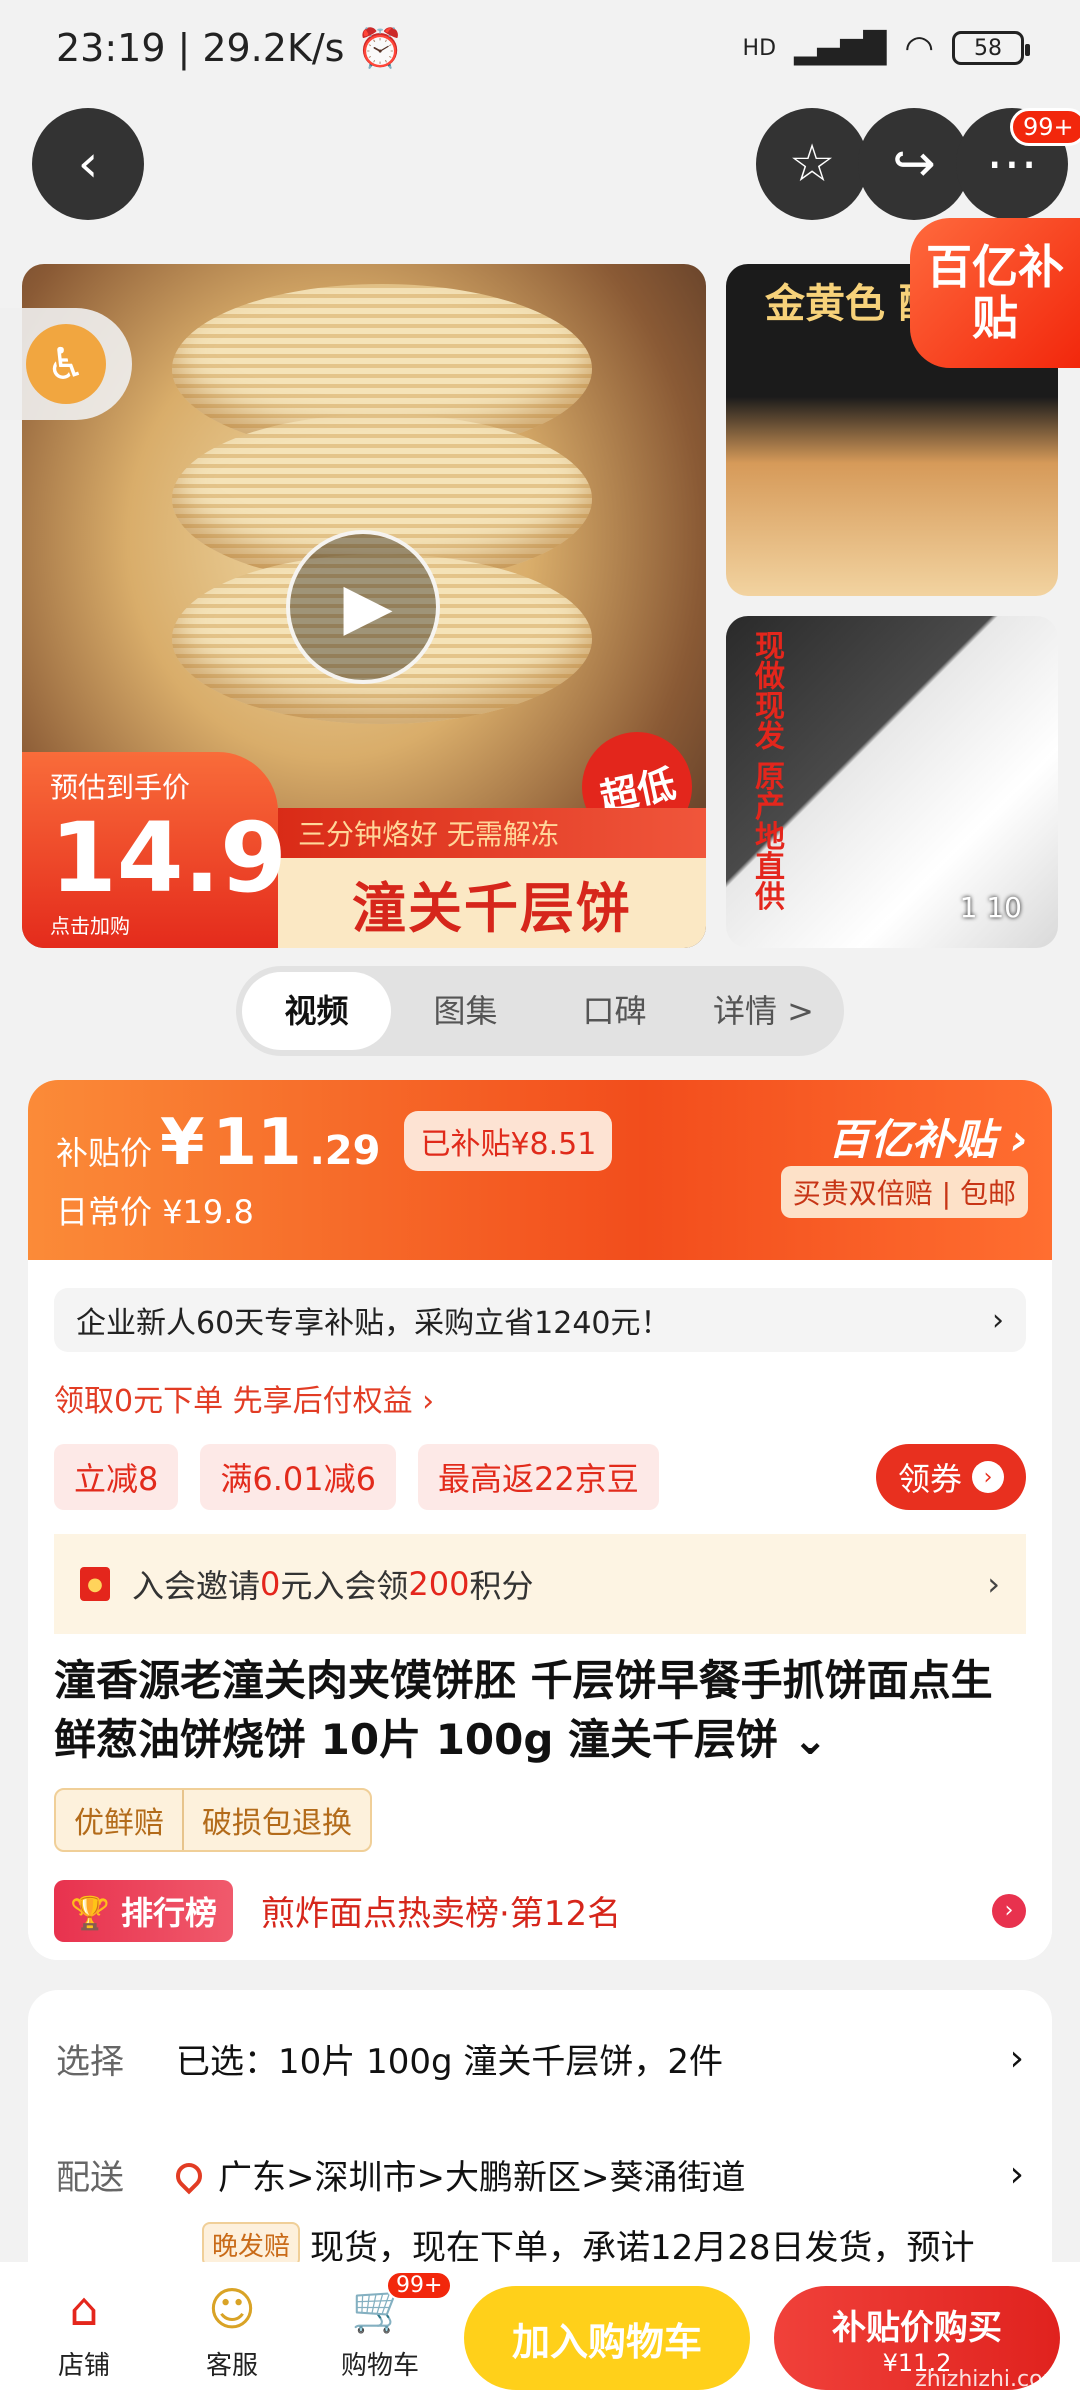  I want to click on accessibility-button: ♿, so click(66, 364).